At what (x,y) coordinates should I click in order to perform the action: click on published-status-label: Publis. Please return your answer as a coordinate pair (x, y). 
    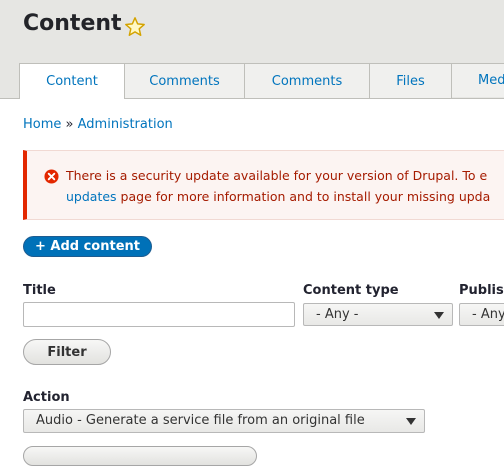
    Looking at the image, I should click on (481, 290).